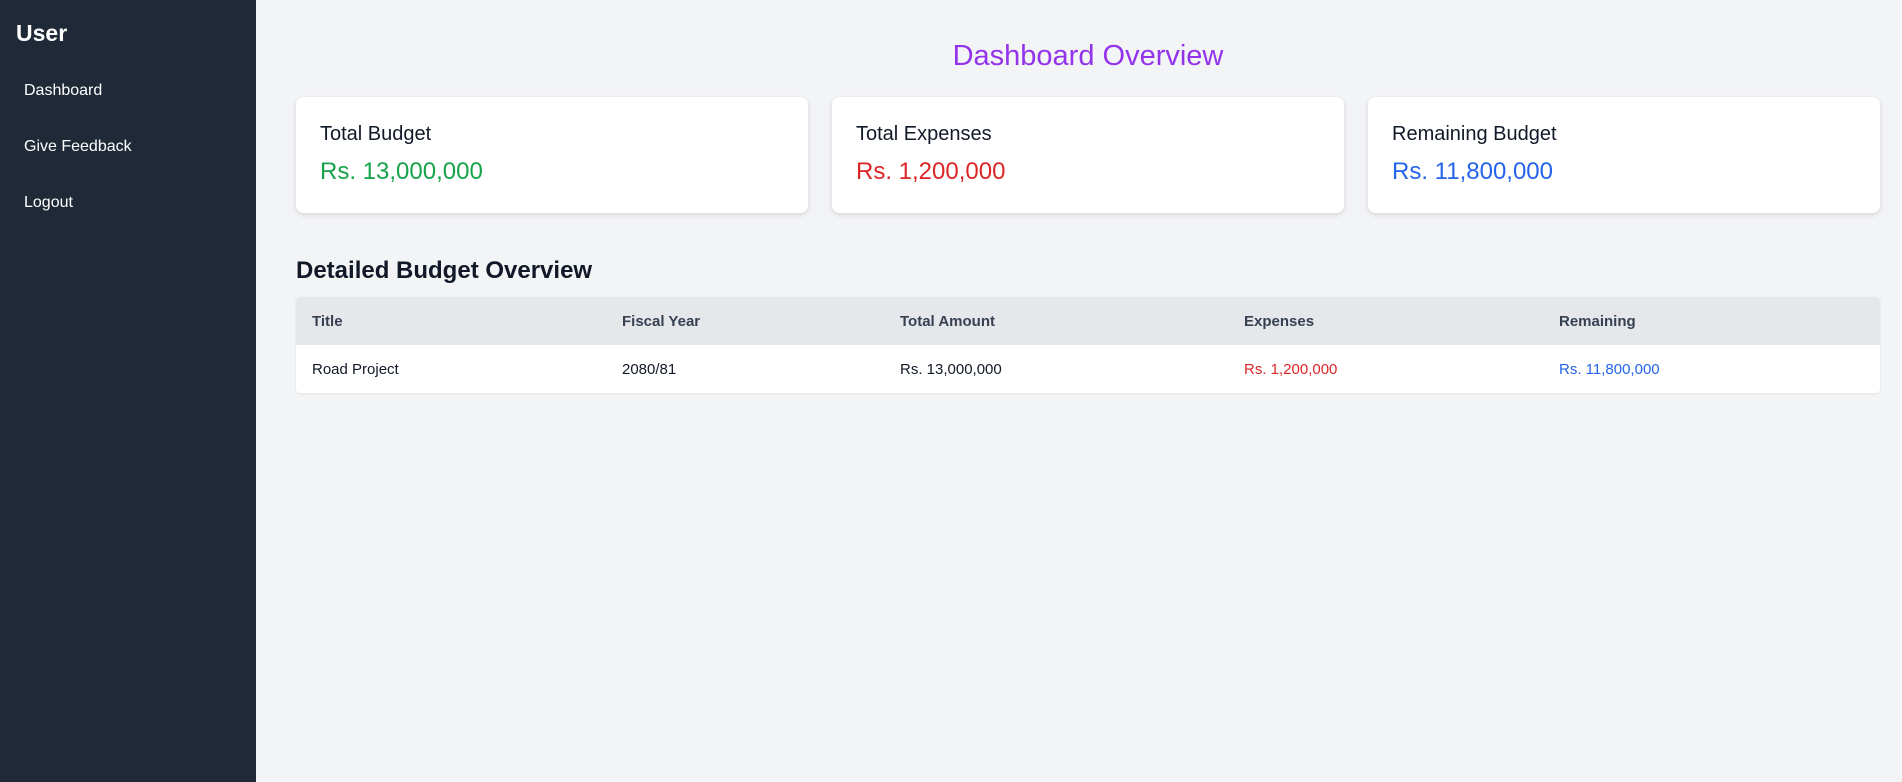  Describe the element at coordinates (327, 321) in the screenshot. I see `column-header-title: Title` at that location.